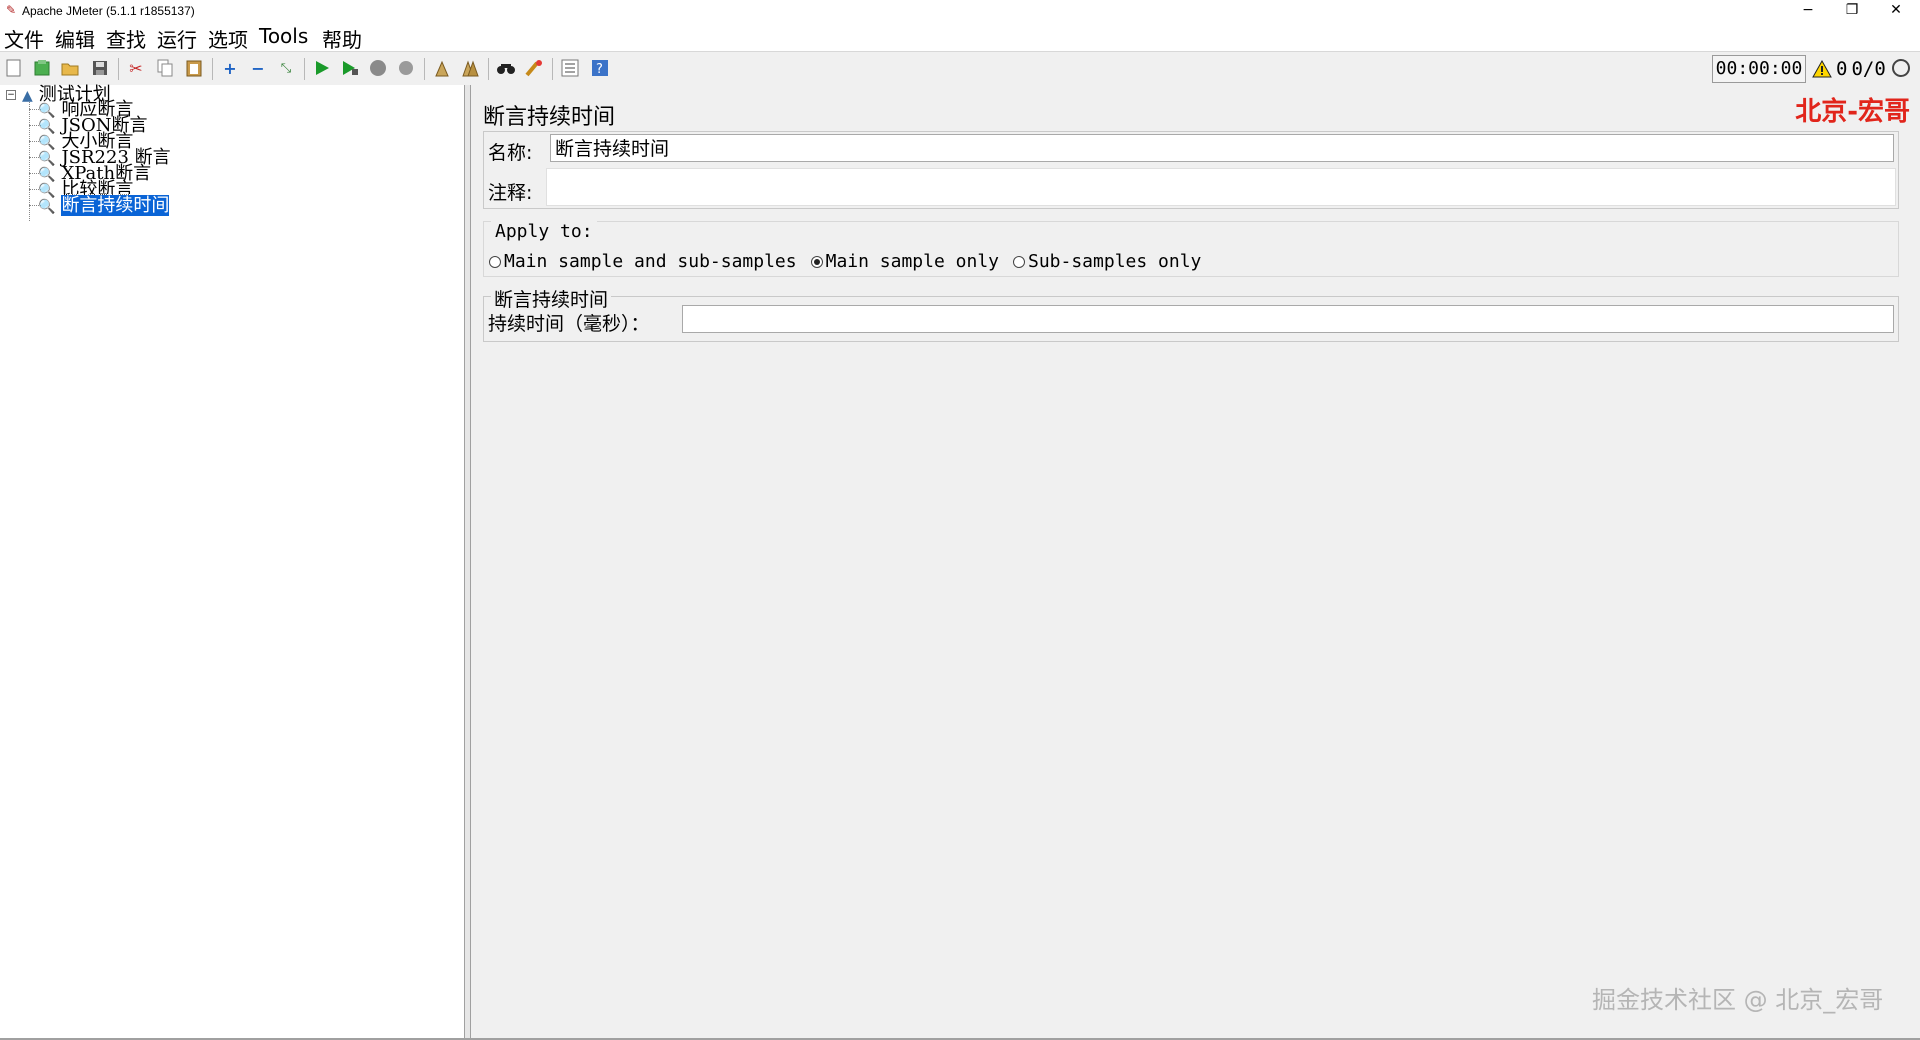 The height and width of the screenshot is (1040, 1920). I want to click on radio-sub-only, so click(1019, 261).